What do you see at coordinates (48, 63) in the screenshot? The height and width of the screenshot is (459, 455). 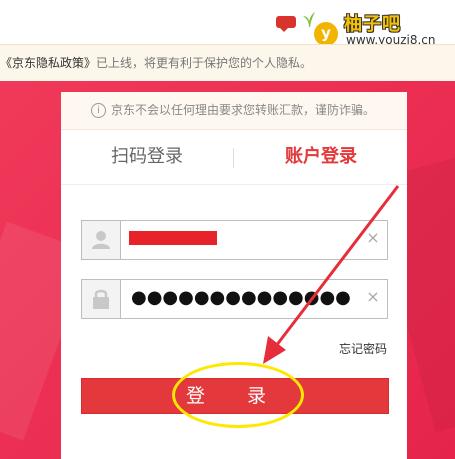 I see `privacy-policy-link: 《京东隐私政策》` at bounding box center [48, 63].